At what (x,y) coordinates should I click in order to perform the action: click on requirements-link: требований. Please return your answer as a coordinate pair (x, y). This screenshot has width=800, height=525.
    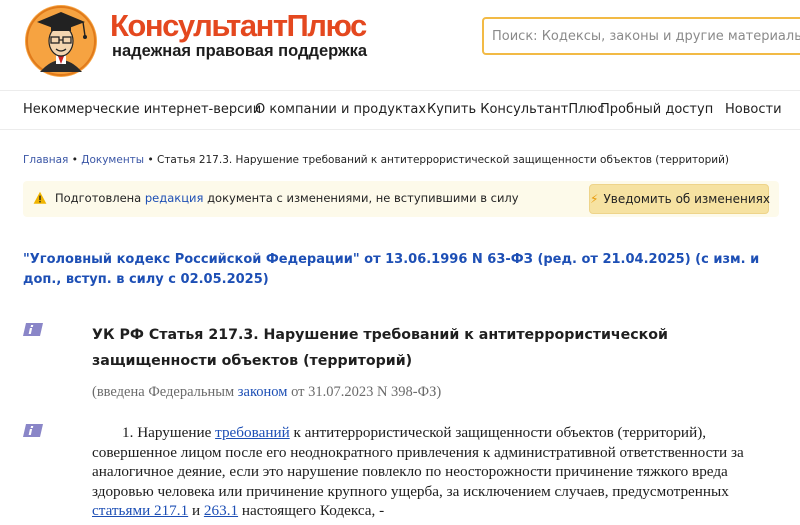
    Looking at the image, I should click on (252, 432).